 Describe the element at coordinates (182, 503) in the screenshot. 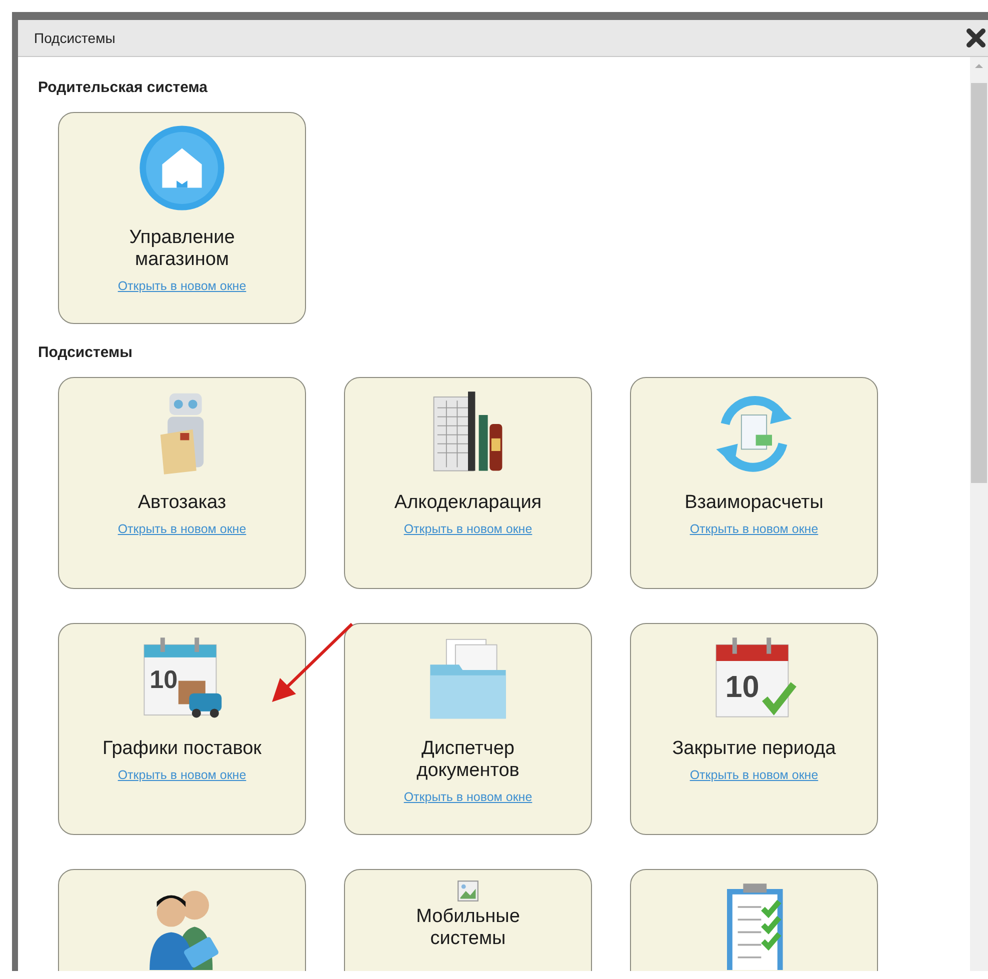

I see `subsystem-name: Автозаказ` at that location.